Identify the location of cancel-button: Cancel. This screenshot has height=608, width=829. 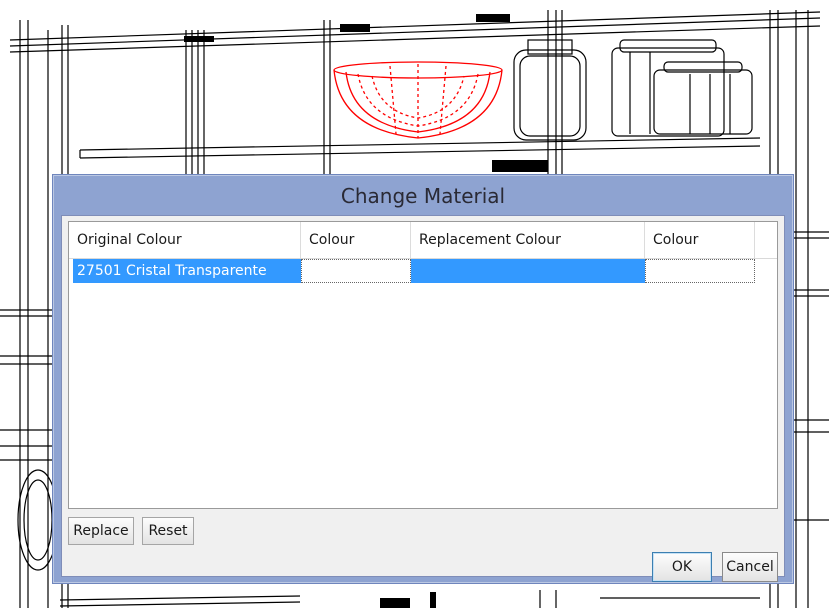
(750, 567).